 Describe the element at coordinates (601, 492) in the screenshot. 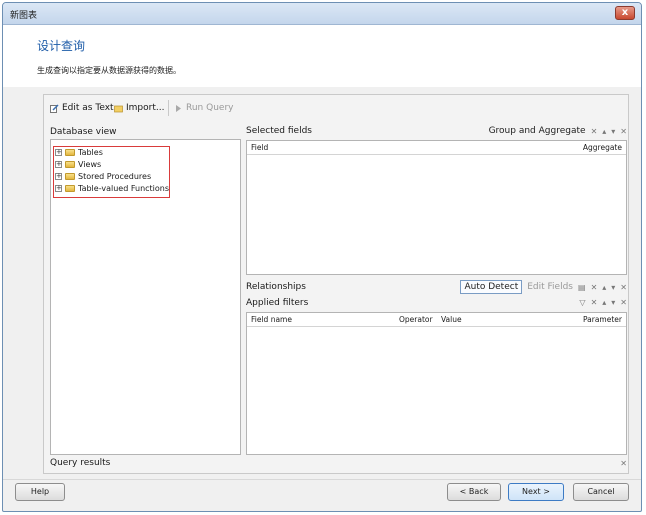

I see `cancel-button: Cancel` at that location.